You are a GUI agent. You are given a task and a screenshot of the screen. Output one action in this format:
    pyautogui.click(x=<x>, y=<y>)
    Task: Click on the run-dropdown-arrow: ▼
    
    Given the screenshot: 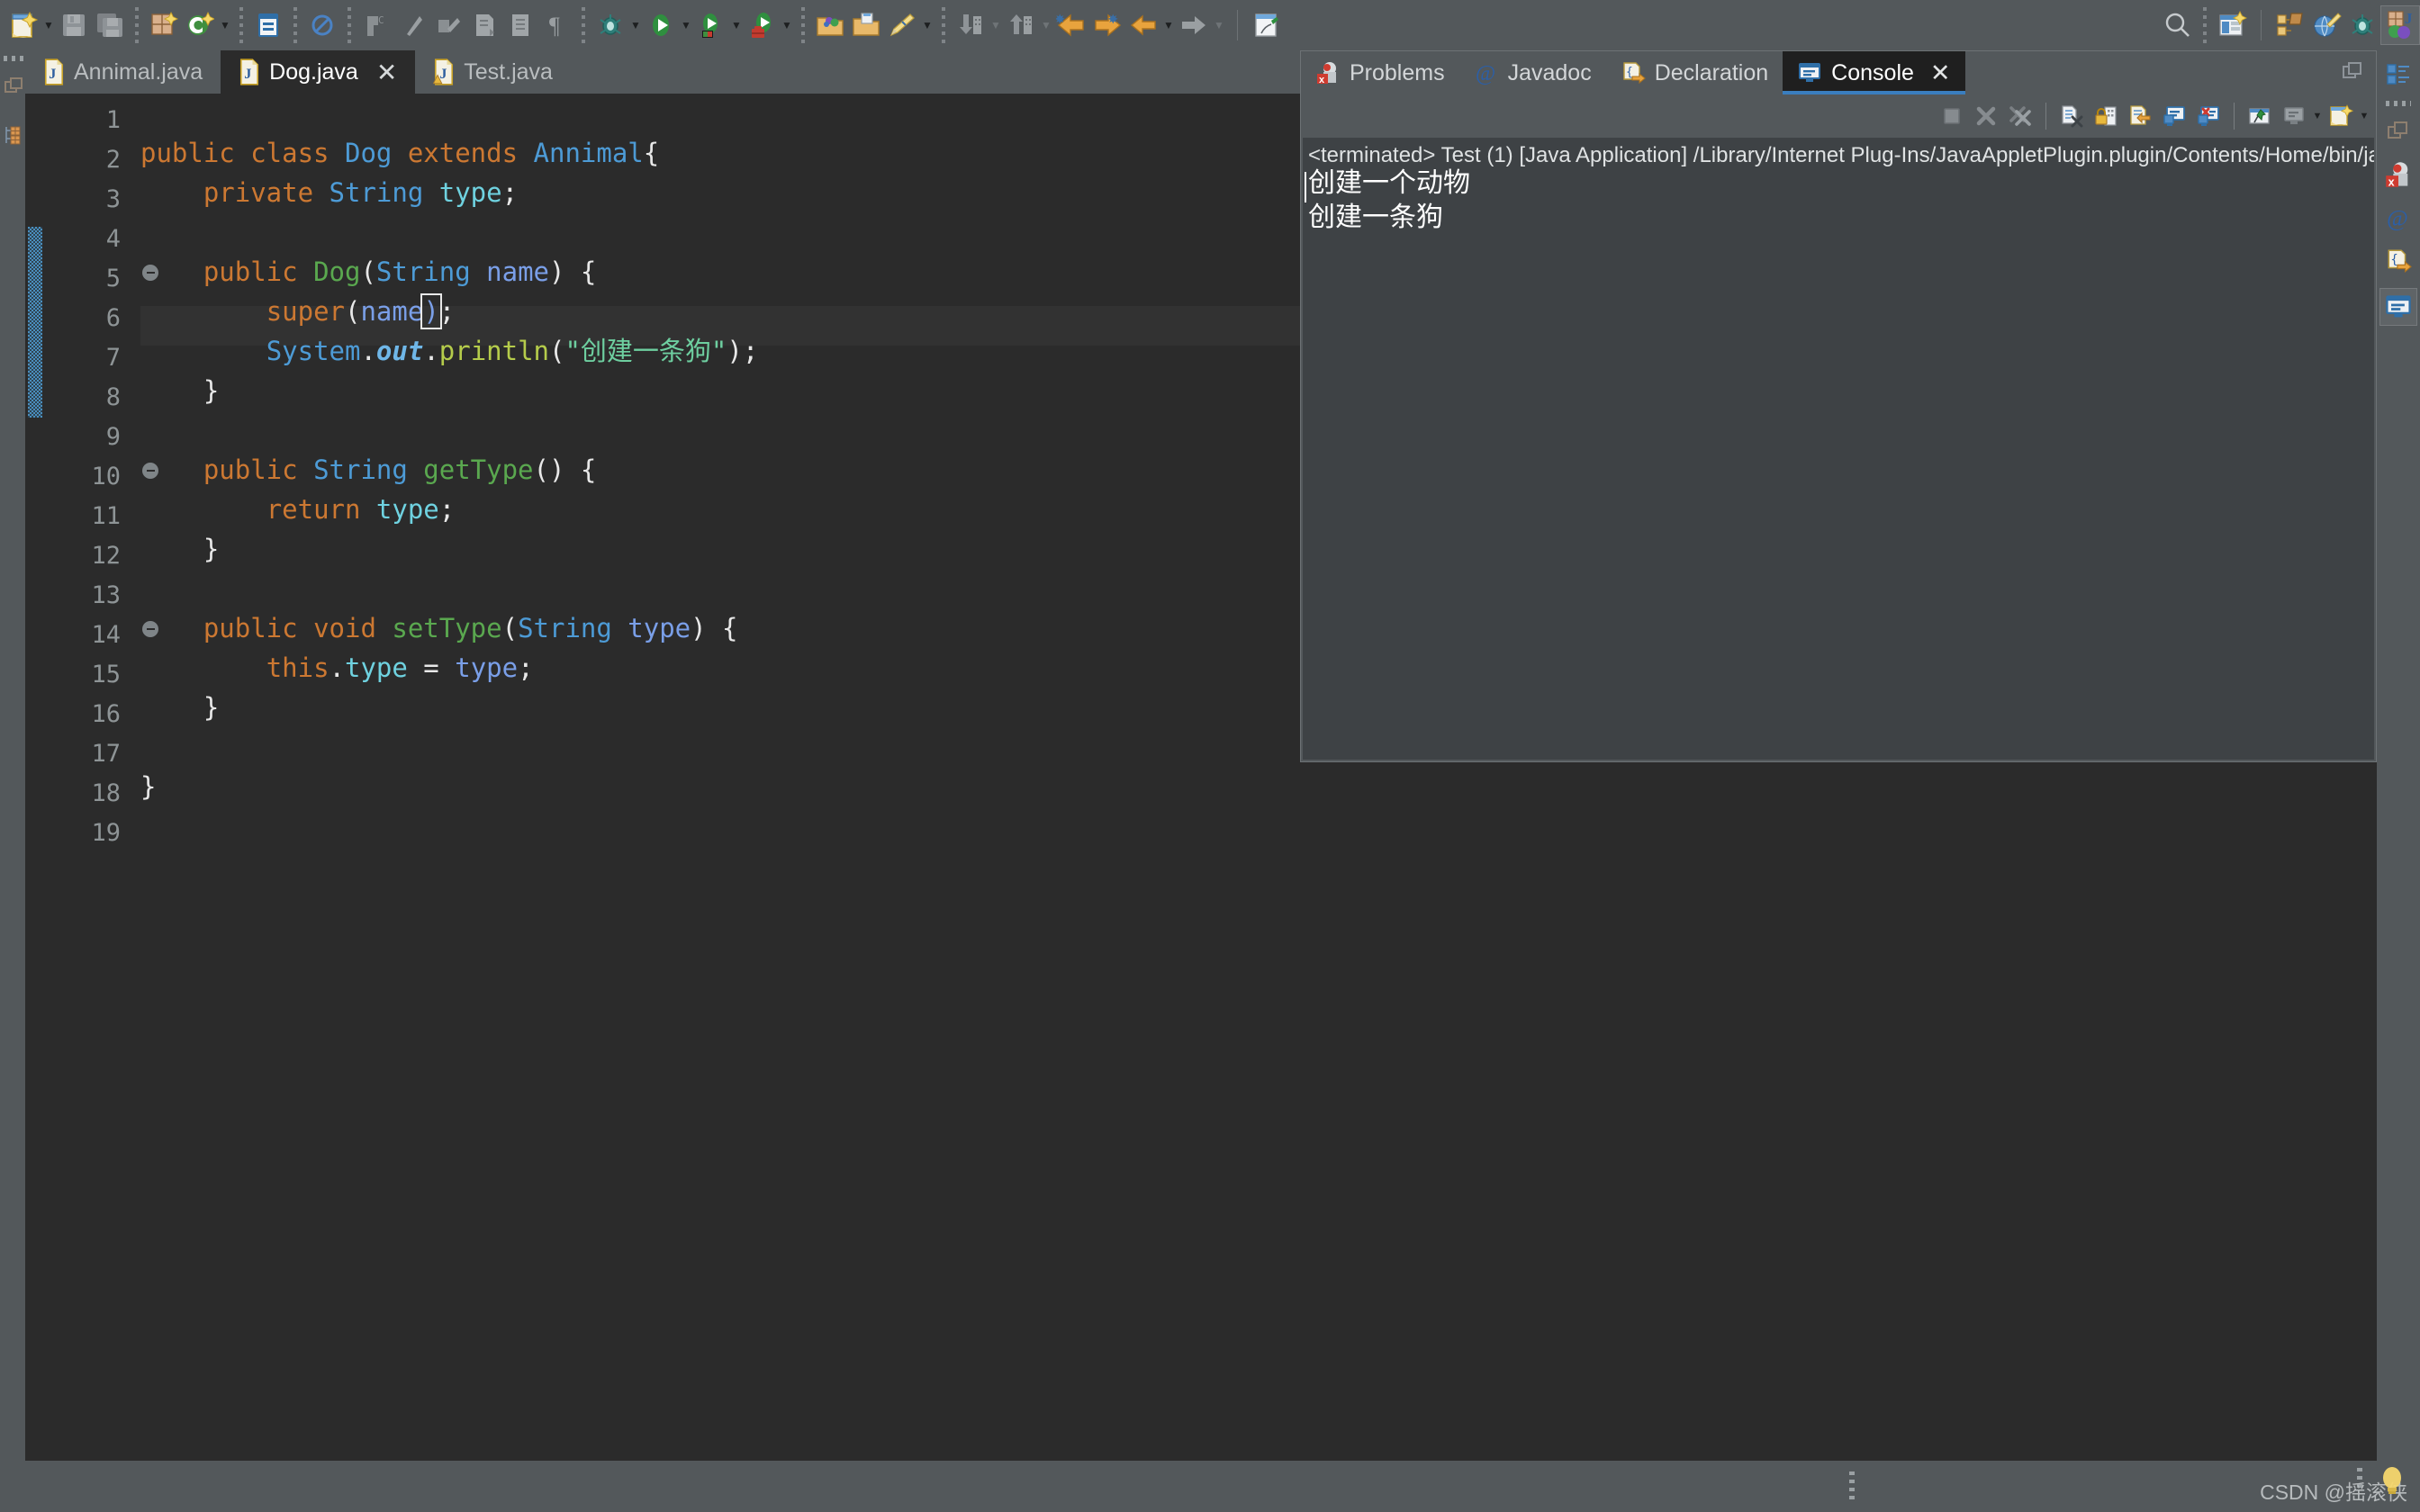 What is the action you would take?
    pyautogui.click(x=686, y=25)
    